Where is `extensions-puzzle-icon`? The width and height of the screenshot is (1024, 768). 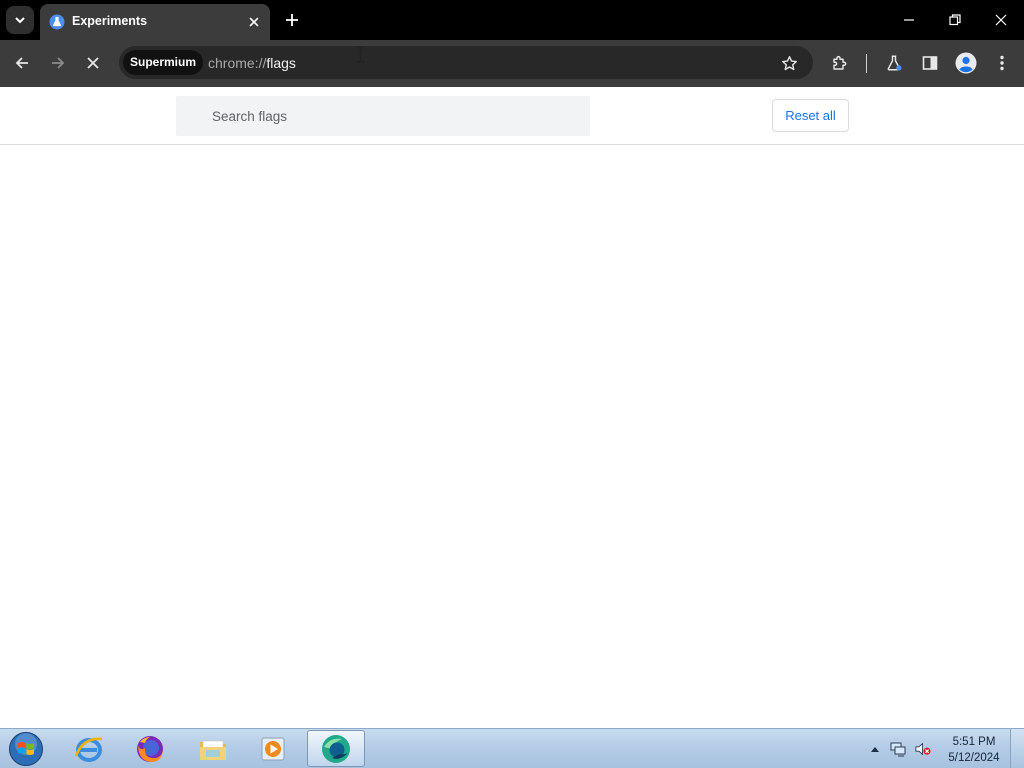
extensions-puzzle-icon is located at coordinates (840, 62).